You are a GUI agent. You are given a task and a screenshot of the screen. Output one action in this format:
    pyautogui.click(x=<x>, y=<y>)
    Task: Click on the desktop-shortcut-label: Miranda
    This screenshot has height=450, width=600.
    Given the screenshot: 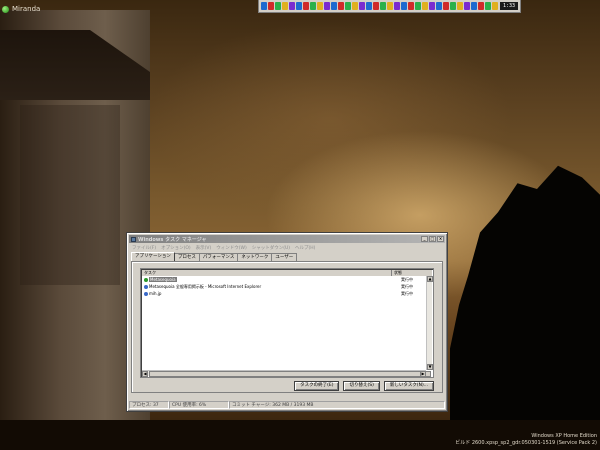 What is the action you would take?
    pyautogui.click(x=26, y=9)
    